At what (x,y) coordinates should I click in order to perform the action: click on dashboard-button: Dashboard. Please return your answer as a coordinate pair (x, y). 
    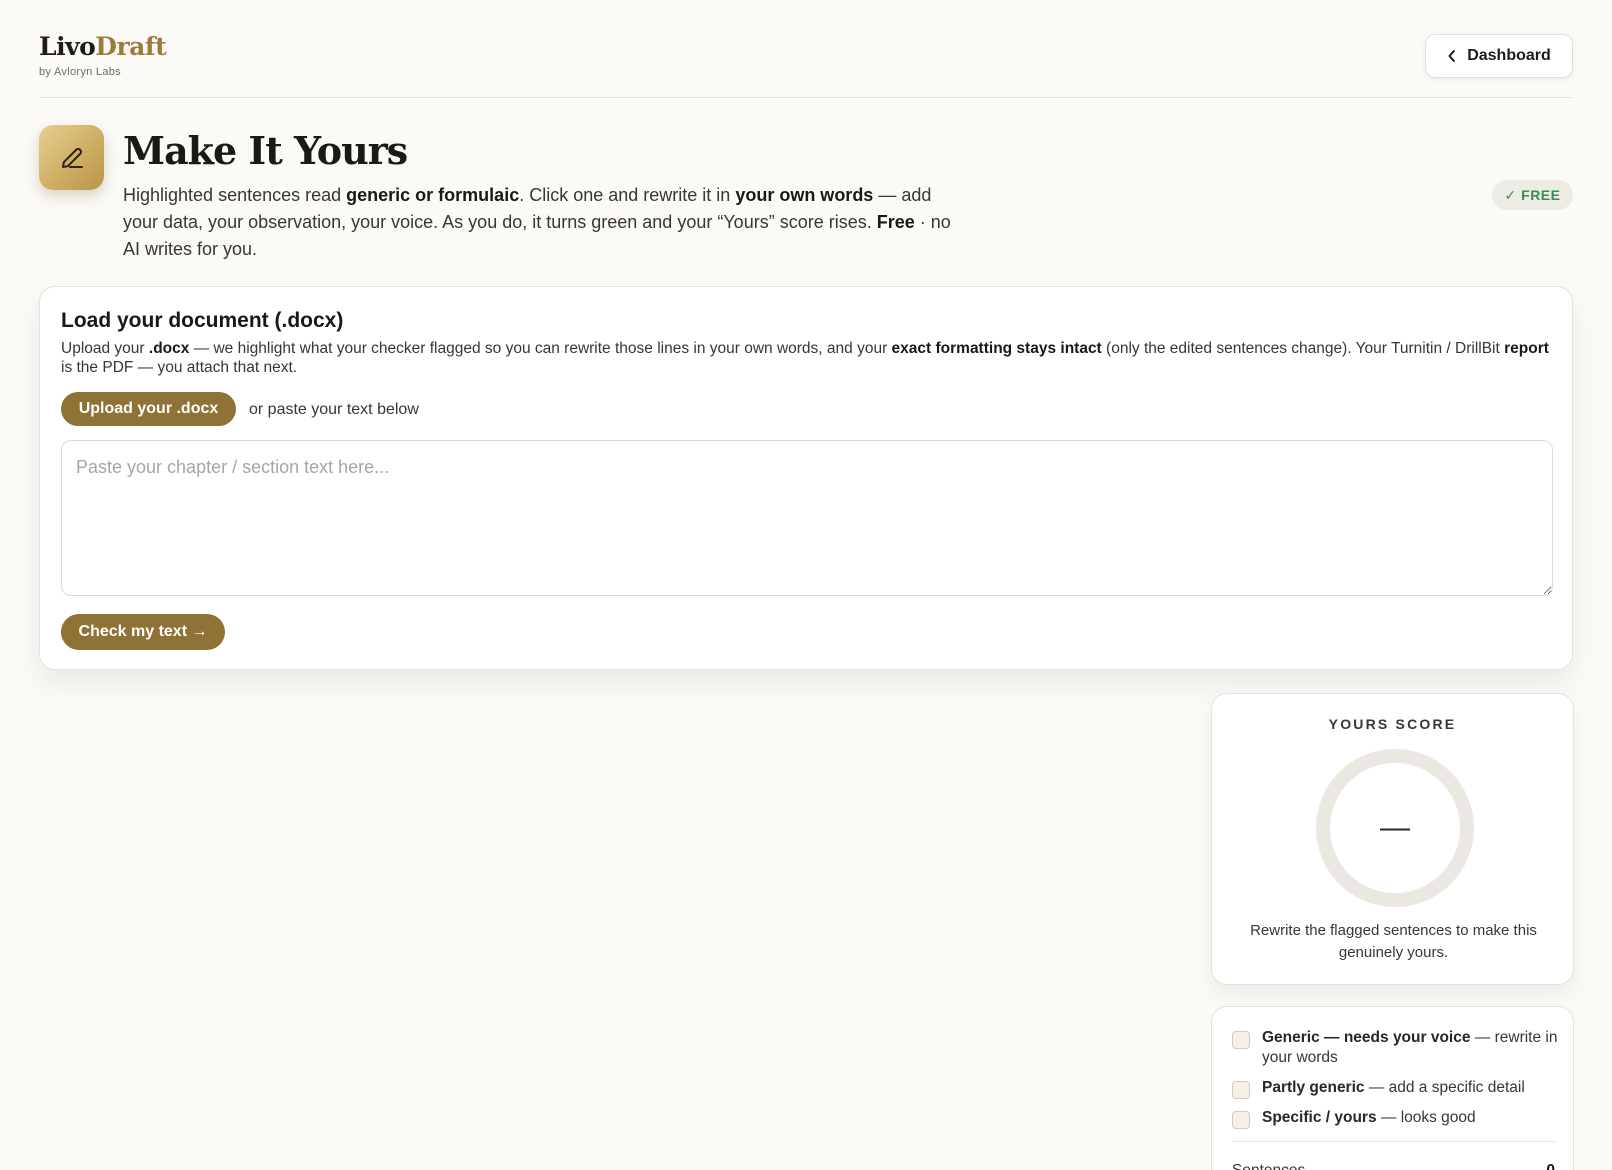
    Looking at the image, I should click on (1499, 56).